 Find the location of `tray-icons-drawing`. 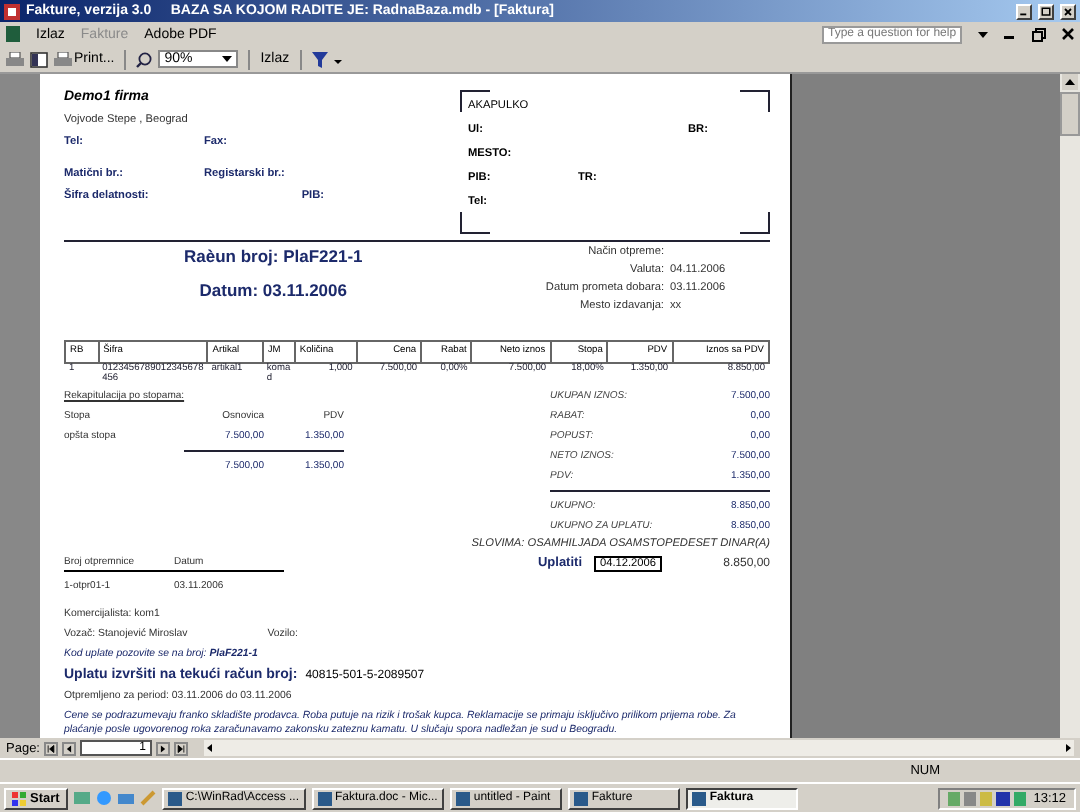

tray-icons-drawing is located at coordinates (987, 798).